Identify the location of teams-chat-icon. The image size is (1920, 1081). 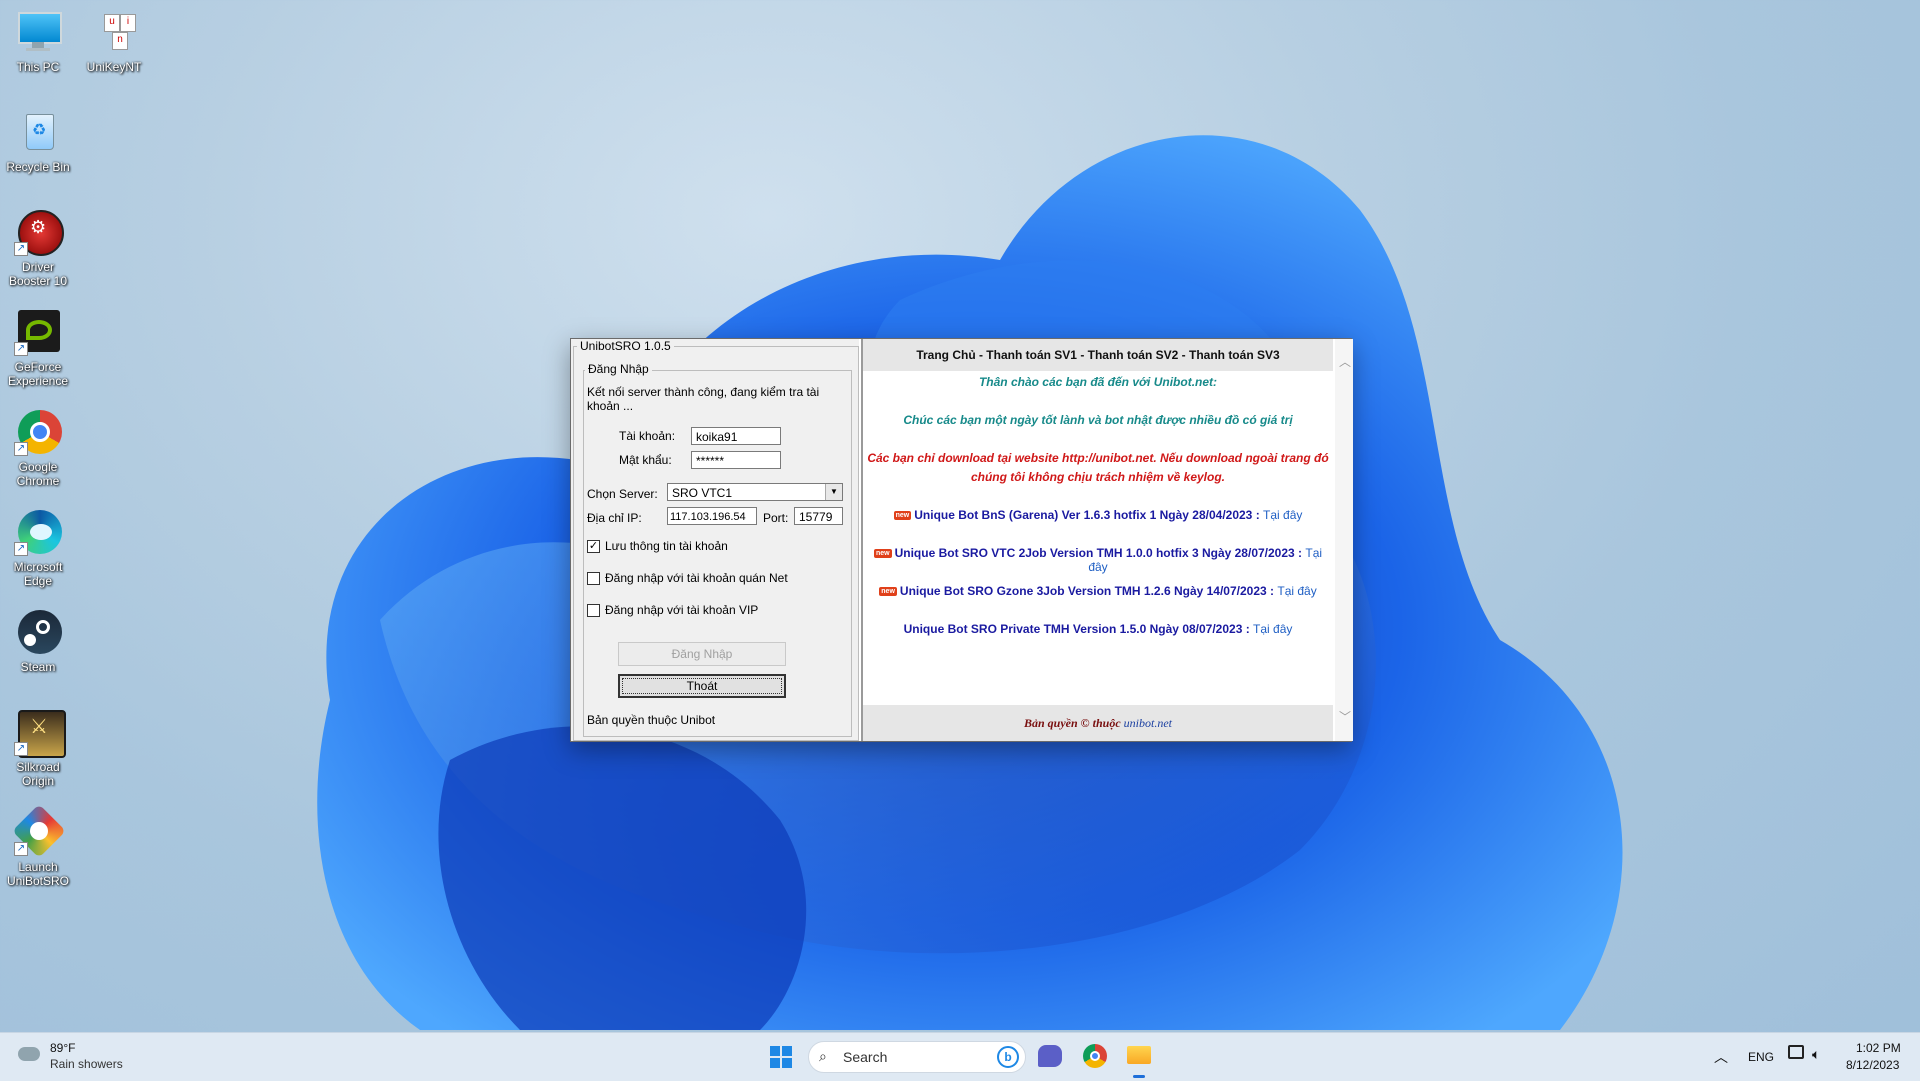
(1050, 1056).